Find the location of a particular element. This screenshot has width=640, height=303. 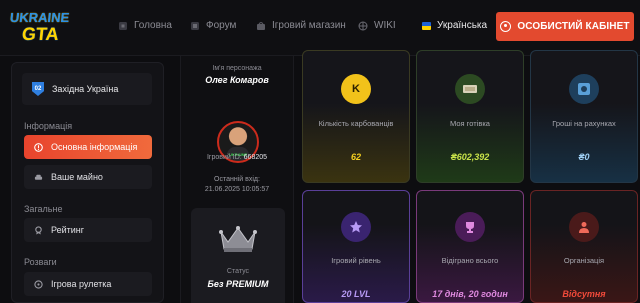

stat-value: ₴602,392 is located at coordinates (470, 157).